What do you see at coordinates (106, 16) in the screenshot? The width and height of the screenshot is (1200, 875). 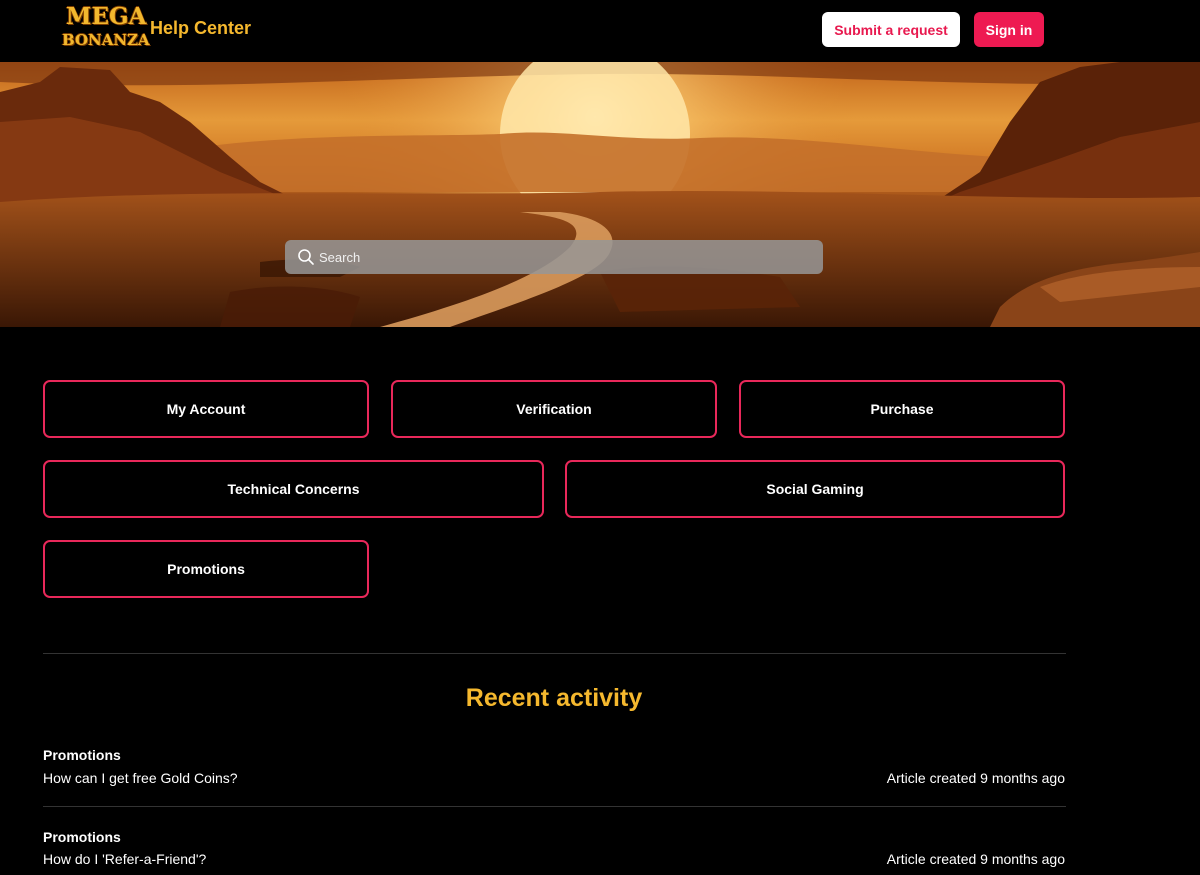 I see `logo-text-top: MEGA` at bounding box center [106, 16].